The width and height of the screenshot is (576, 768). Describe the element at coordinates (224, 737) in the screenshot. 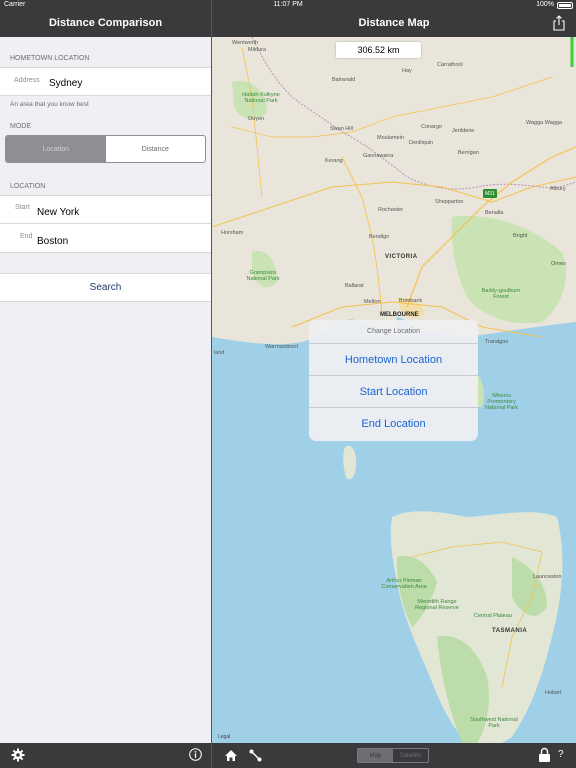

I see `legal-link: Legal` at that location.